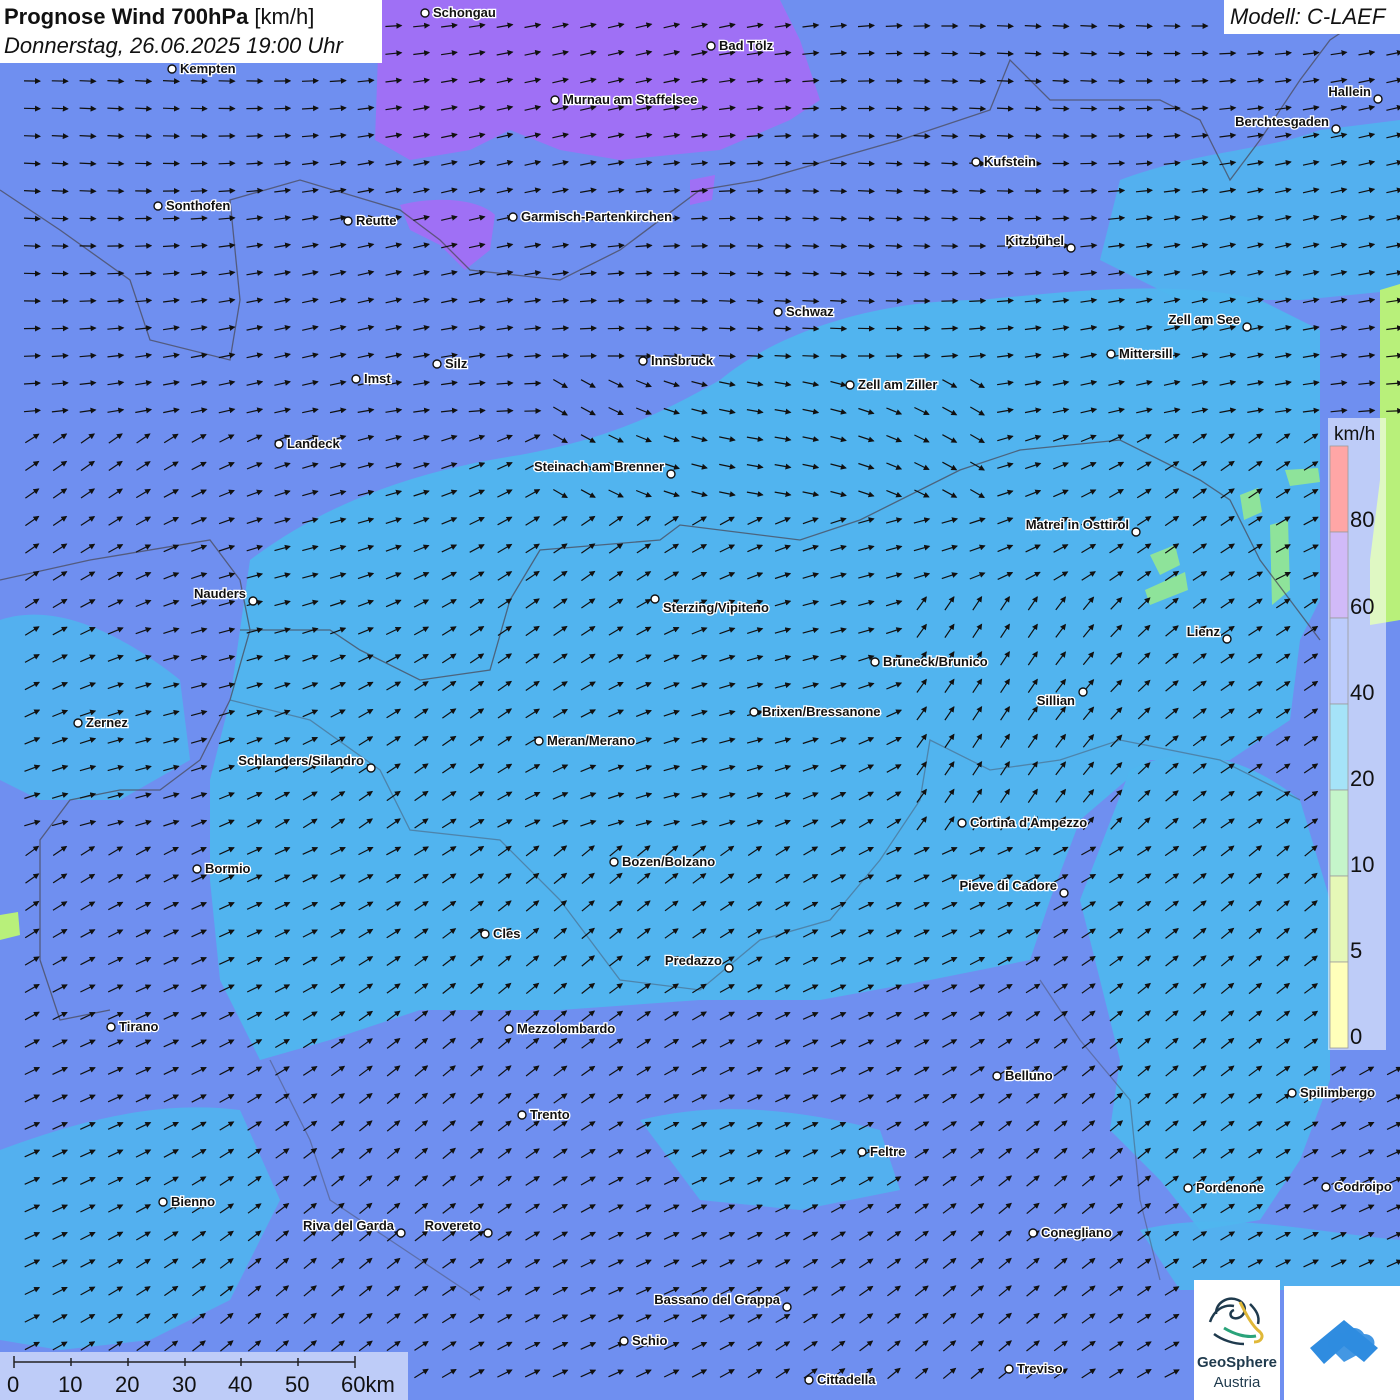 This screenshot has width=1400, height=1400. I want to click on weather-app-logo, so click(1342, 1343).